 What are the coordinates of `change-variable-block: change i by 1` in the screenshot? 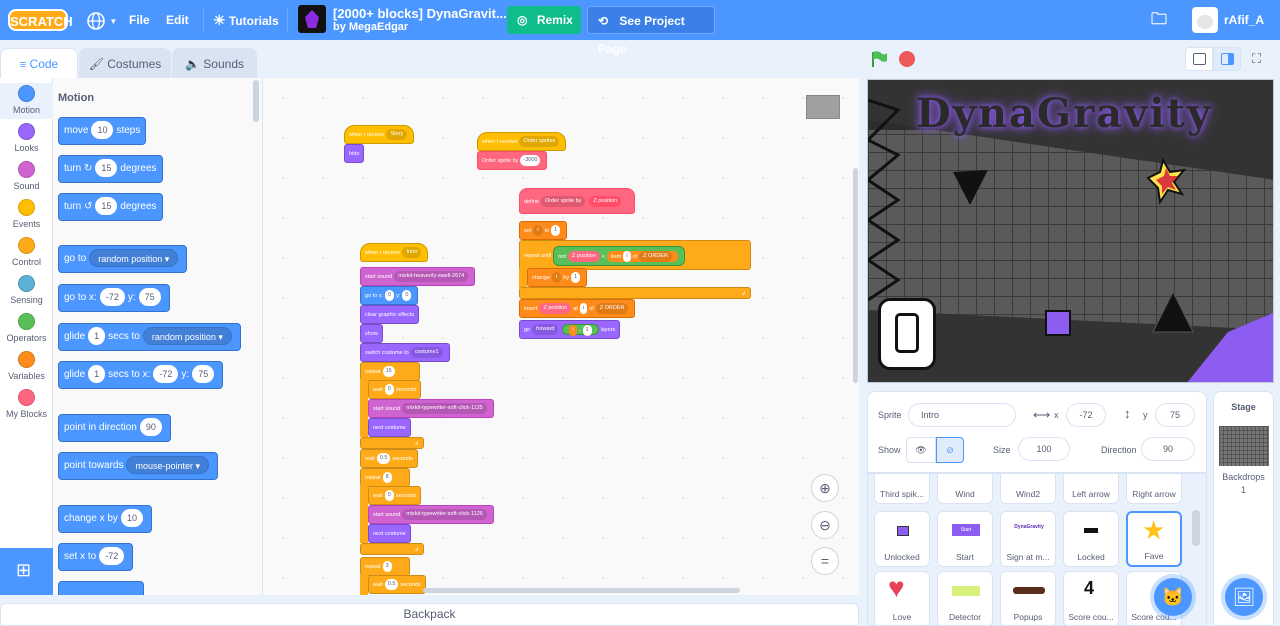 It's located at (557, 277).